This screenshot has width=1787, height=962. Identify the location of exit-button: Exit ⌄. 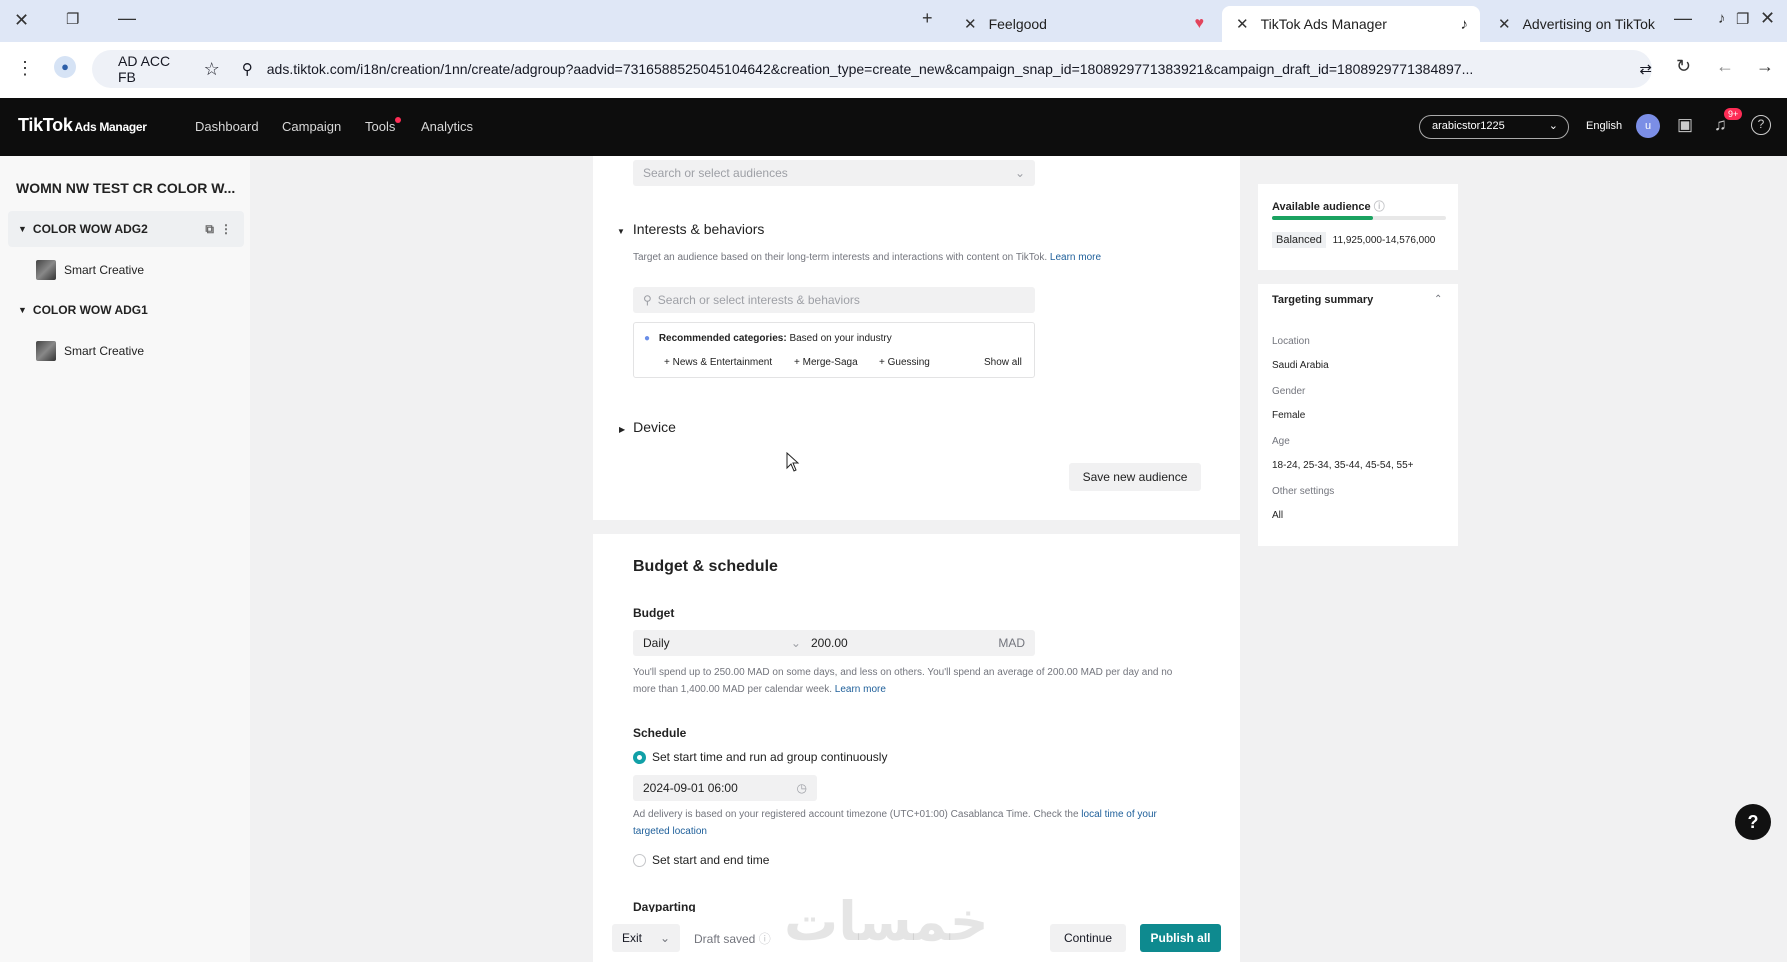
(646, 938).